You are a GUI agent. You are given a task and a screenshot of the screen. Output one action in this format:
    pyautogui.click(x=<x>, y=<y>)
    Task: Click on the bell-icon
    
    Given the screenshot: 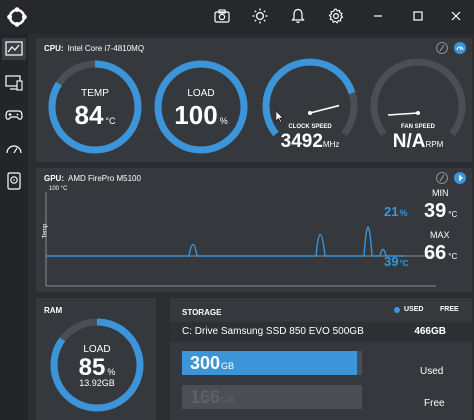 What is the action you would take?
    pyautogui.click(x=298, y=16)
    